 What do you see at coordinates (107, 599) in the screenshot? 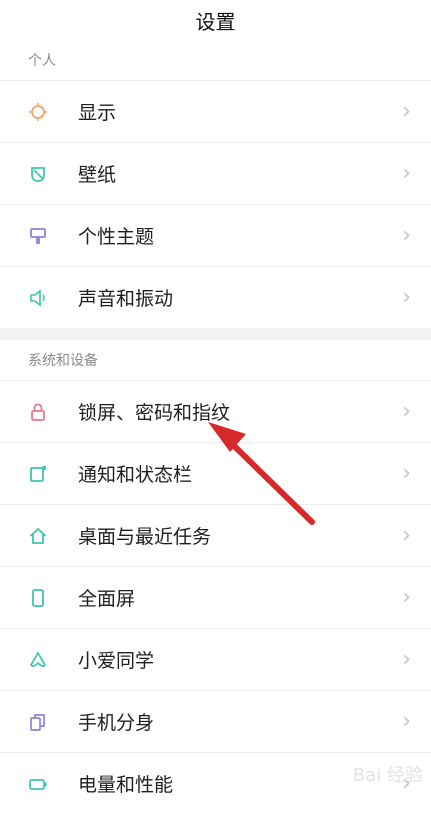
I see `settings-item-label: 全面屏` at bounding box center [107, 599].